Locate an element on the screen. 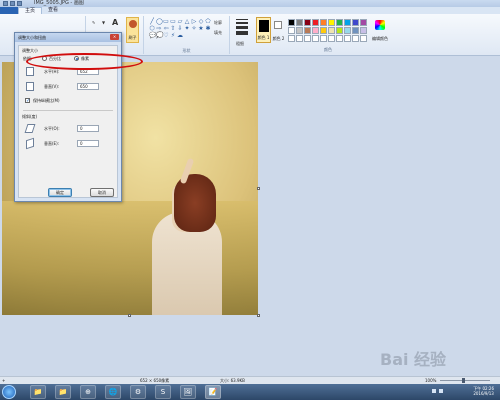  brush-icon is located at coordinates (133, 24).